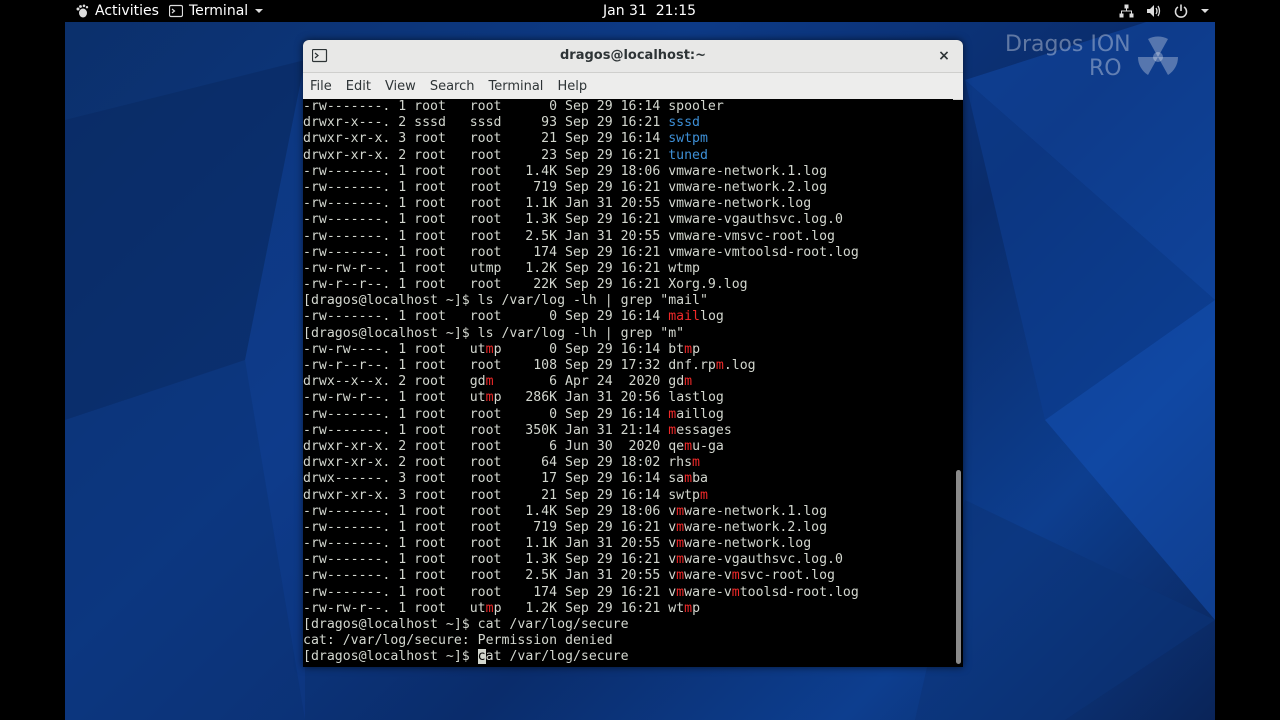  I want to click on menu-file: File, so click(321, 86).